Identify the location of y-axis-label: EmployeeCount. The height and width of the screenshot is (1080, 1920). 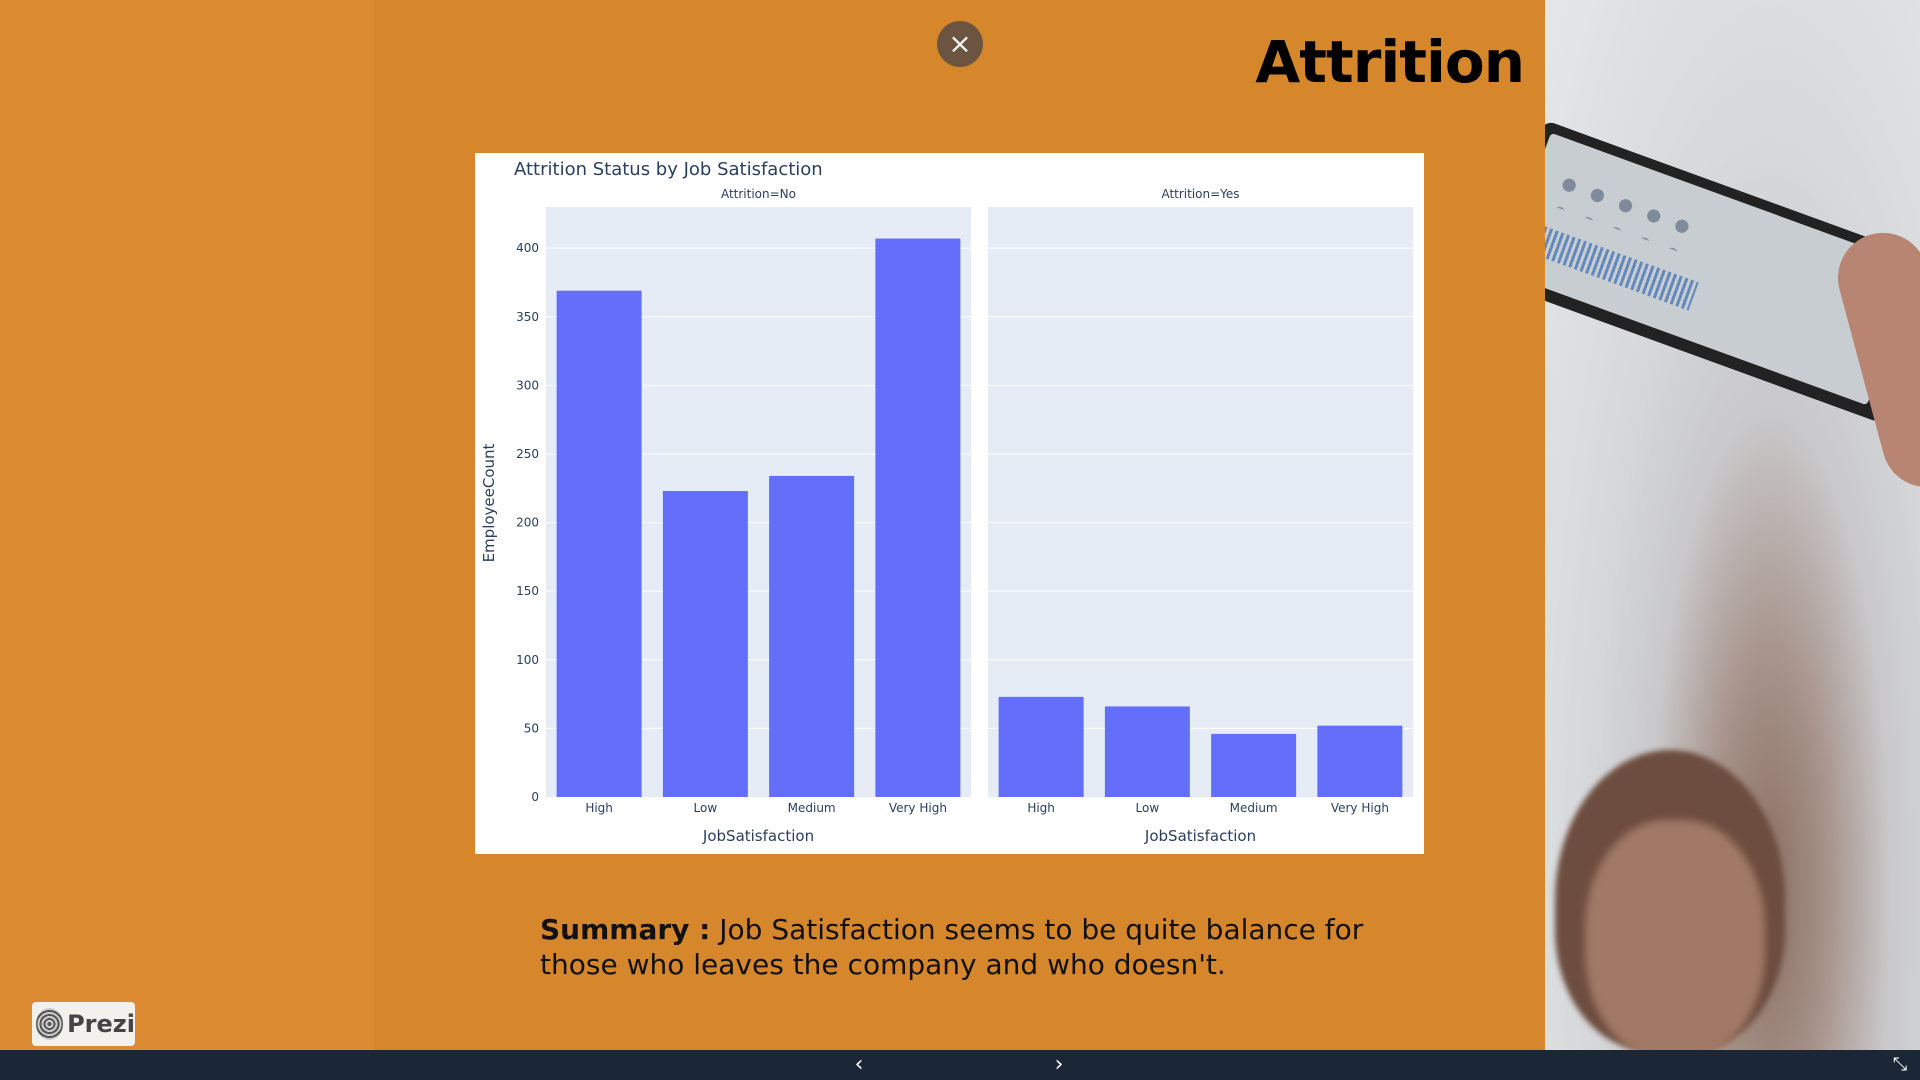
(489, 502).